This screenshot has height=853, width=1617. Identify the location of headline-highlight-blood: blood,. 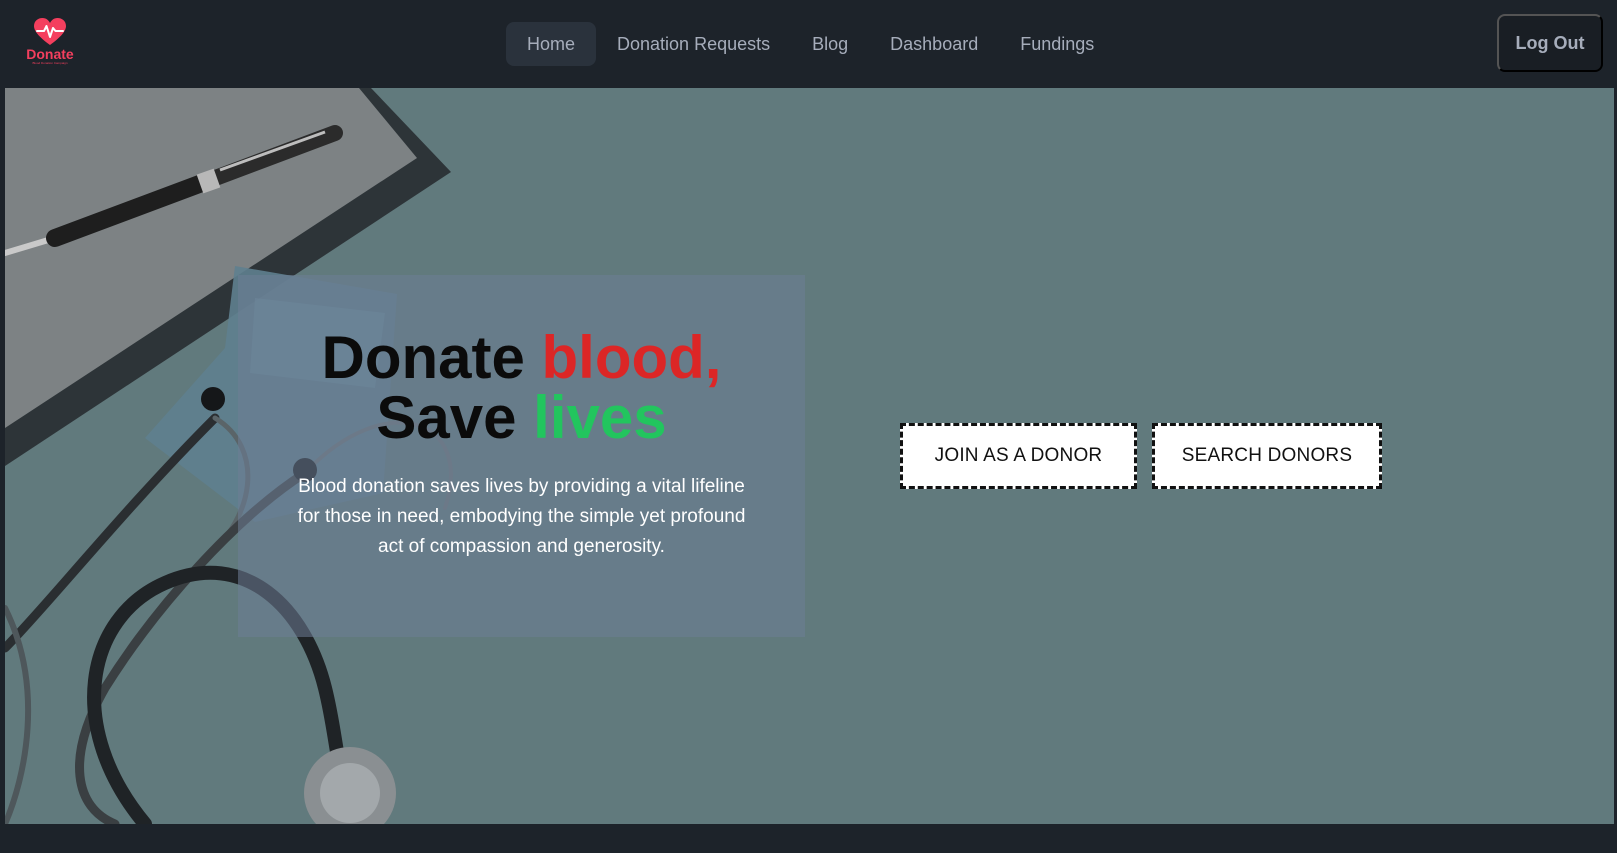
(631, 357).